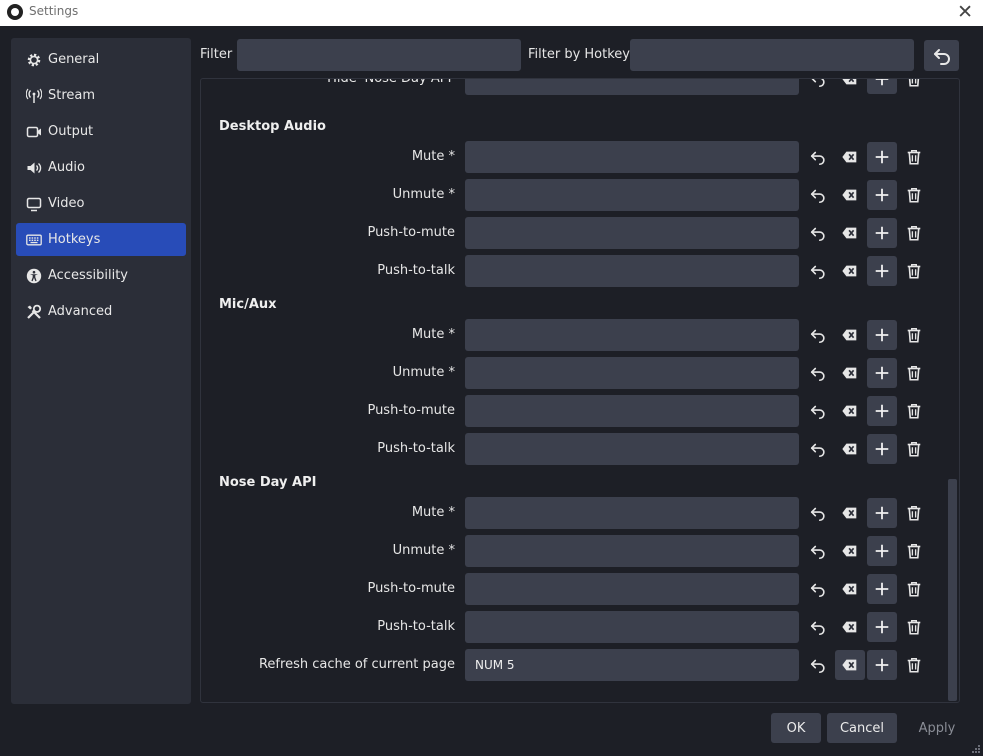 The width and height of the screenshot is (983, 756). Describe the element at coordinates (268, 482) in the screenshot. I see `hotkey-group-title: Nose Day API` at that location.